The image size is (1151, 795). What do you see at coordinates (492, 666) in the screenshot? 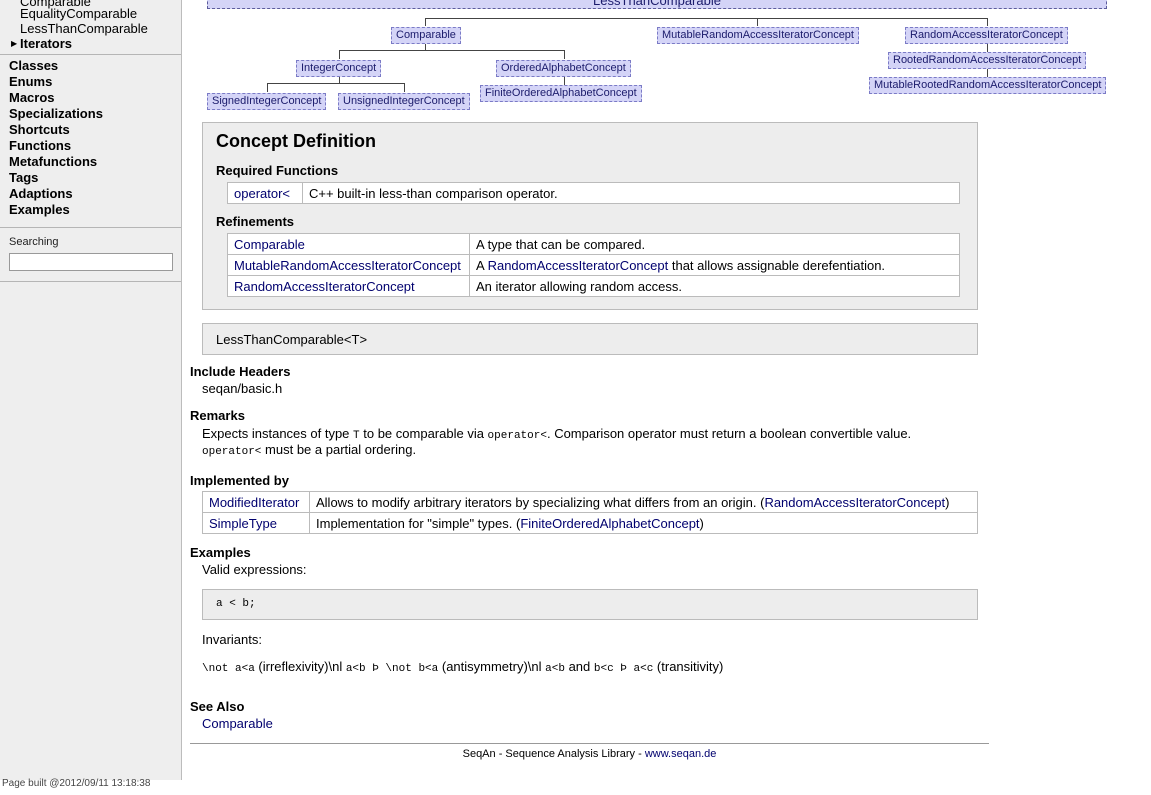
I see `text-fragment: (antisymmetry)\nl` at bounding box center [492, 666].